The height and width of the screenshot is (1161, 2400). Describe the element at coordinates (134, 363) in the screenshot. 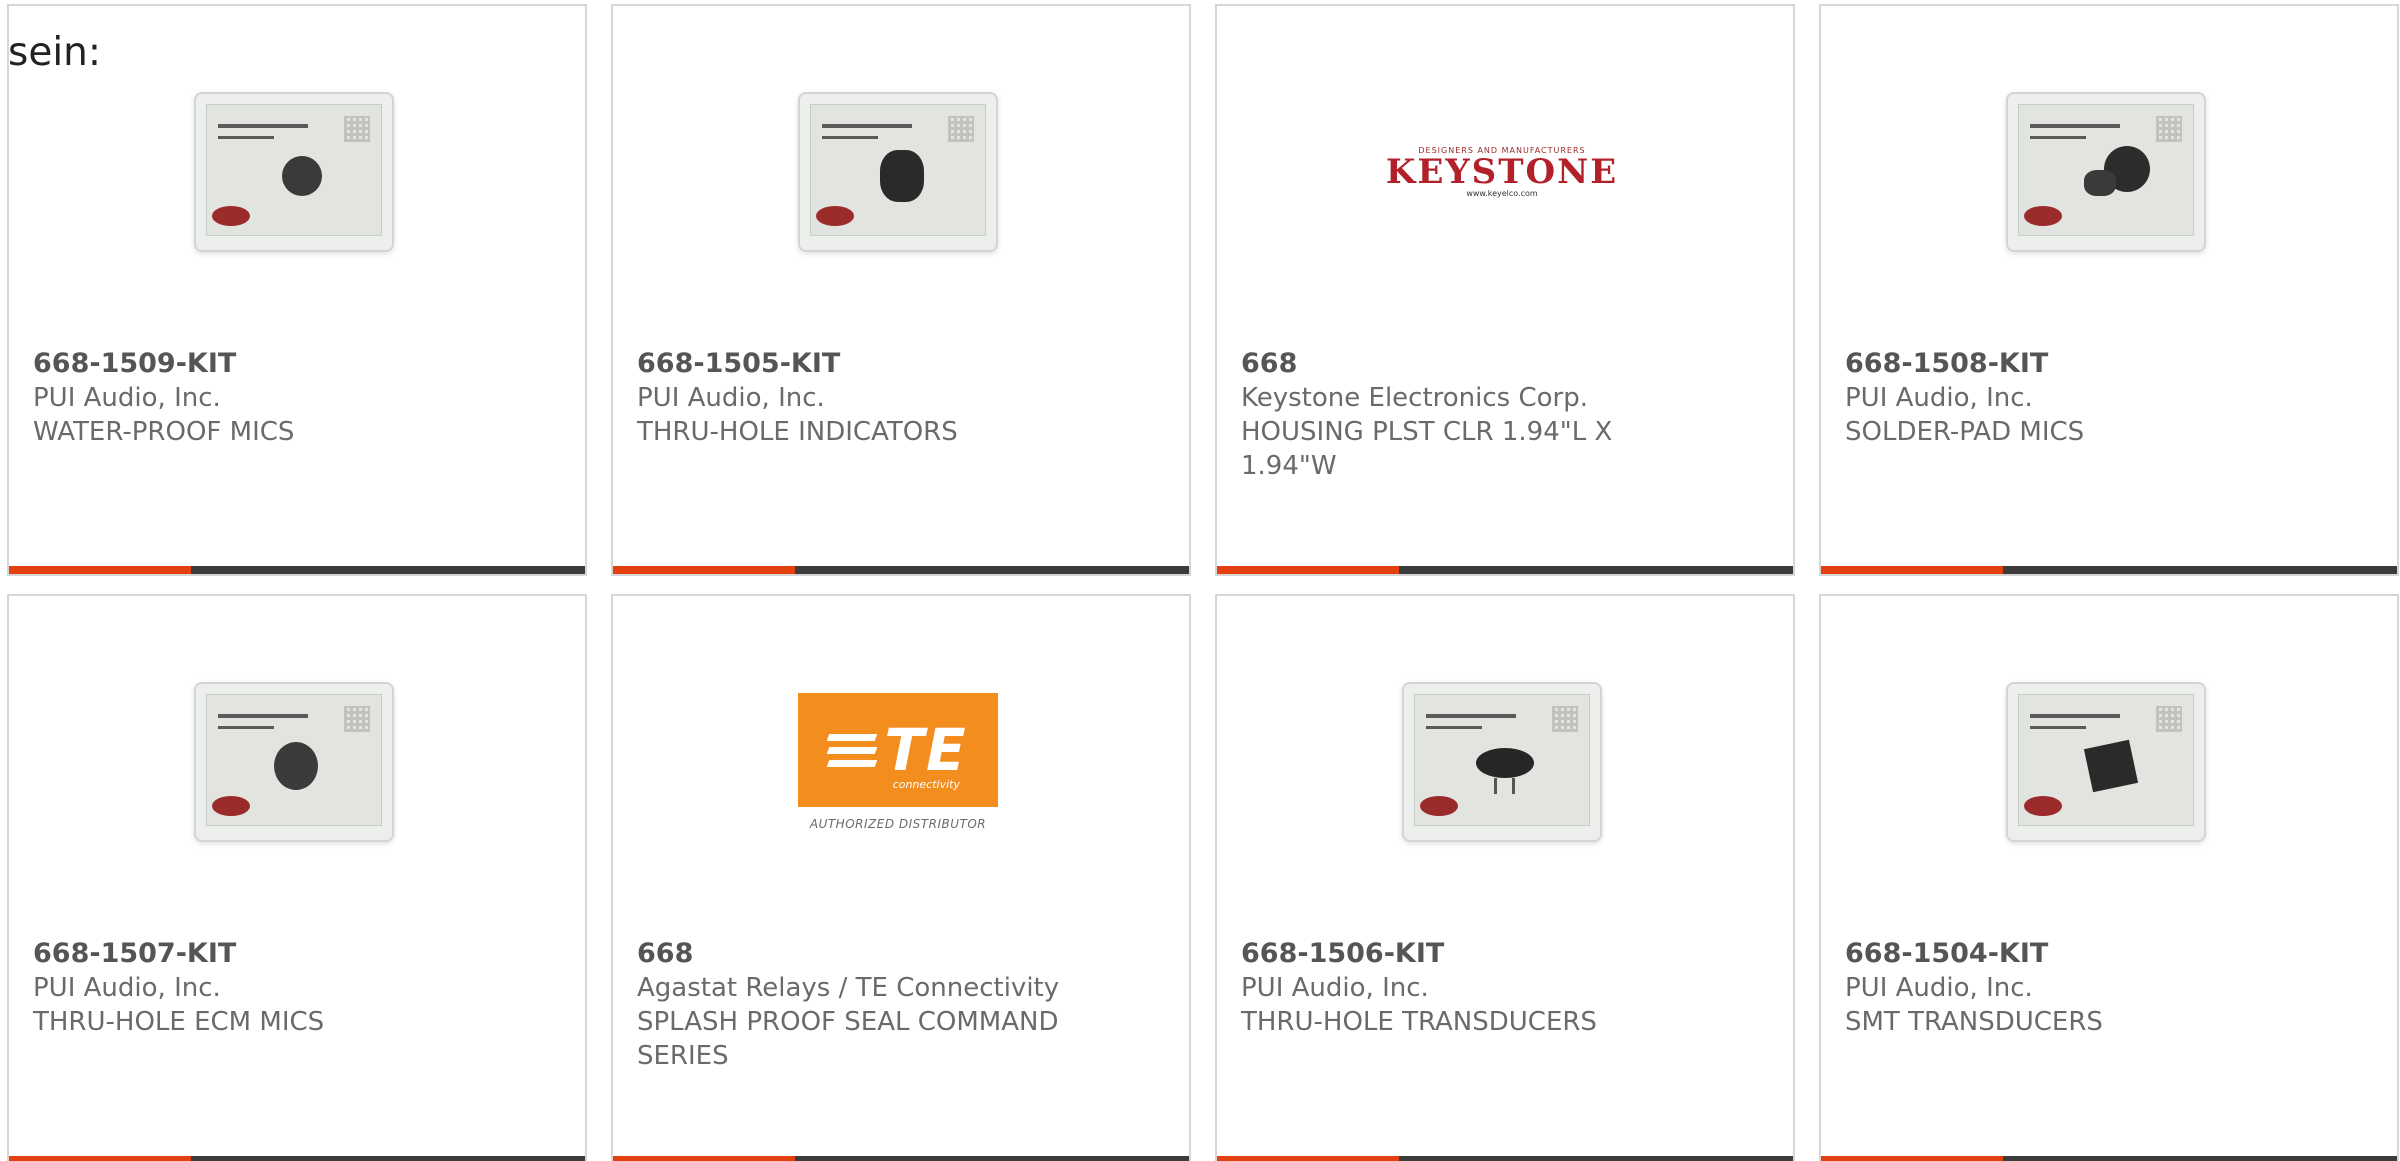

I see `part-number-link: 668-1509-KIT` at that location.